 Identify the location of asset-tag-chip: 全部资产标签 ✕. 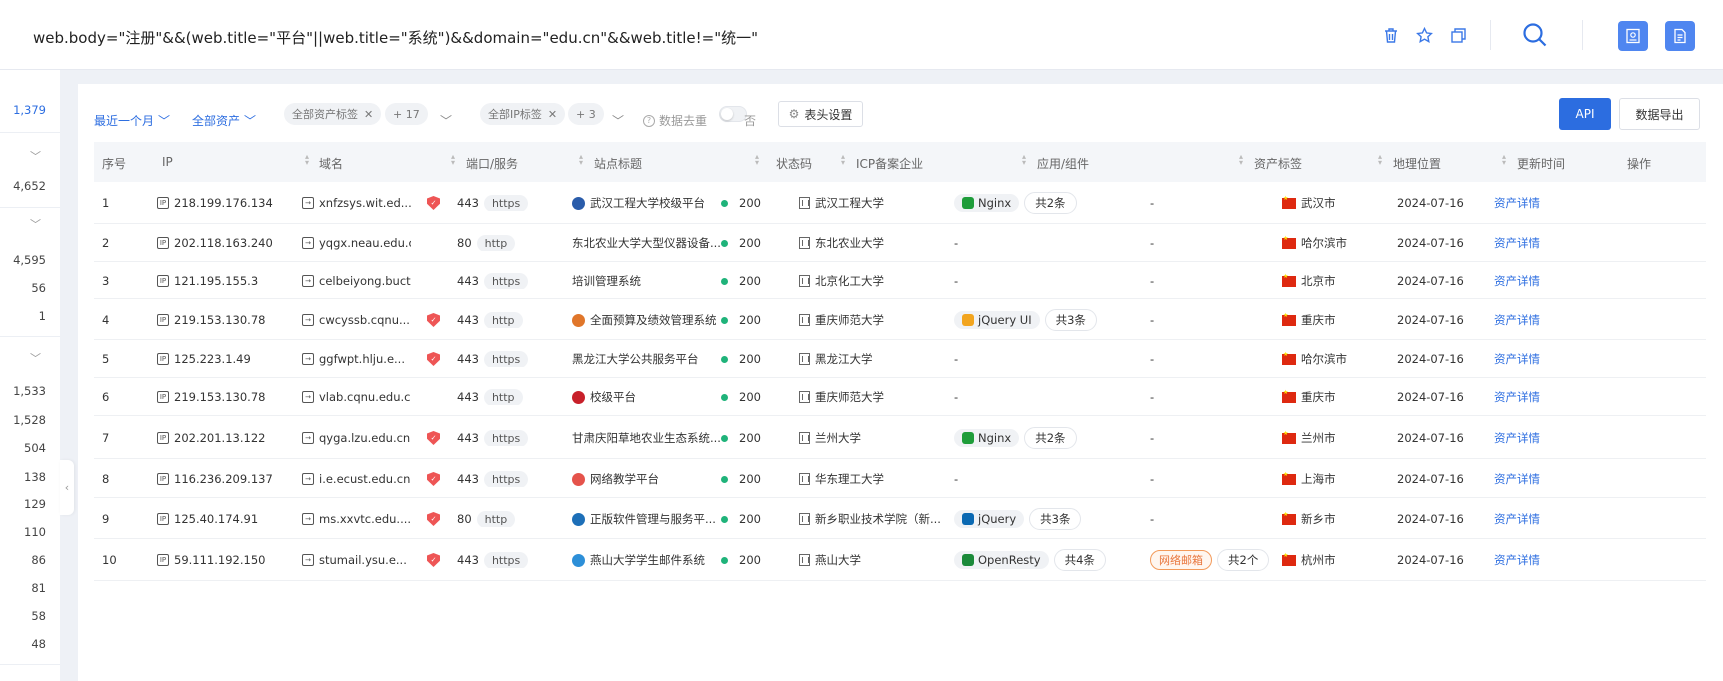
(333, 114).